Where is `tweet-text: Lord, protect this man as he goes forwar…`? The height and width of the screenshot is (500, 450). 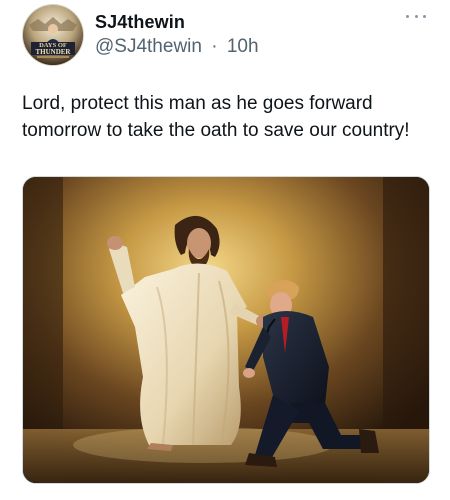 tweet-text: Lord, protect this man as he goes forwar… is located at coordinates (216, 117).